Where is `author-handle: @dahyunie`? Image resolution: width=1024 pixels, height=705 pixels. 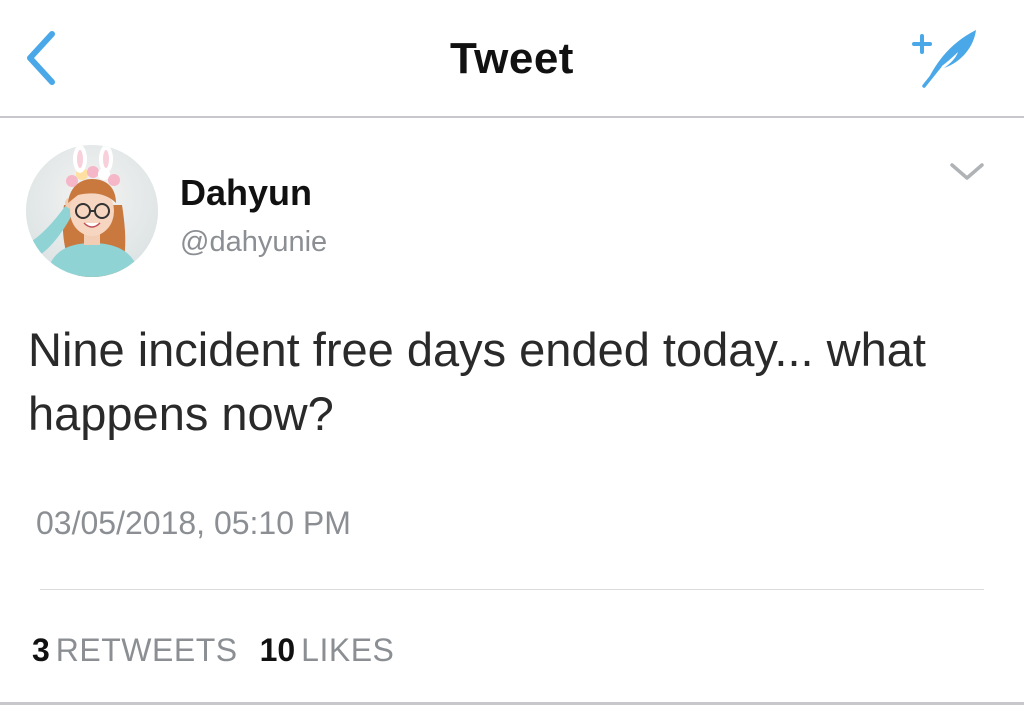
author-handle: @dahyunie is located at coordinates (253, 242).